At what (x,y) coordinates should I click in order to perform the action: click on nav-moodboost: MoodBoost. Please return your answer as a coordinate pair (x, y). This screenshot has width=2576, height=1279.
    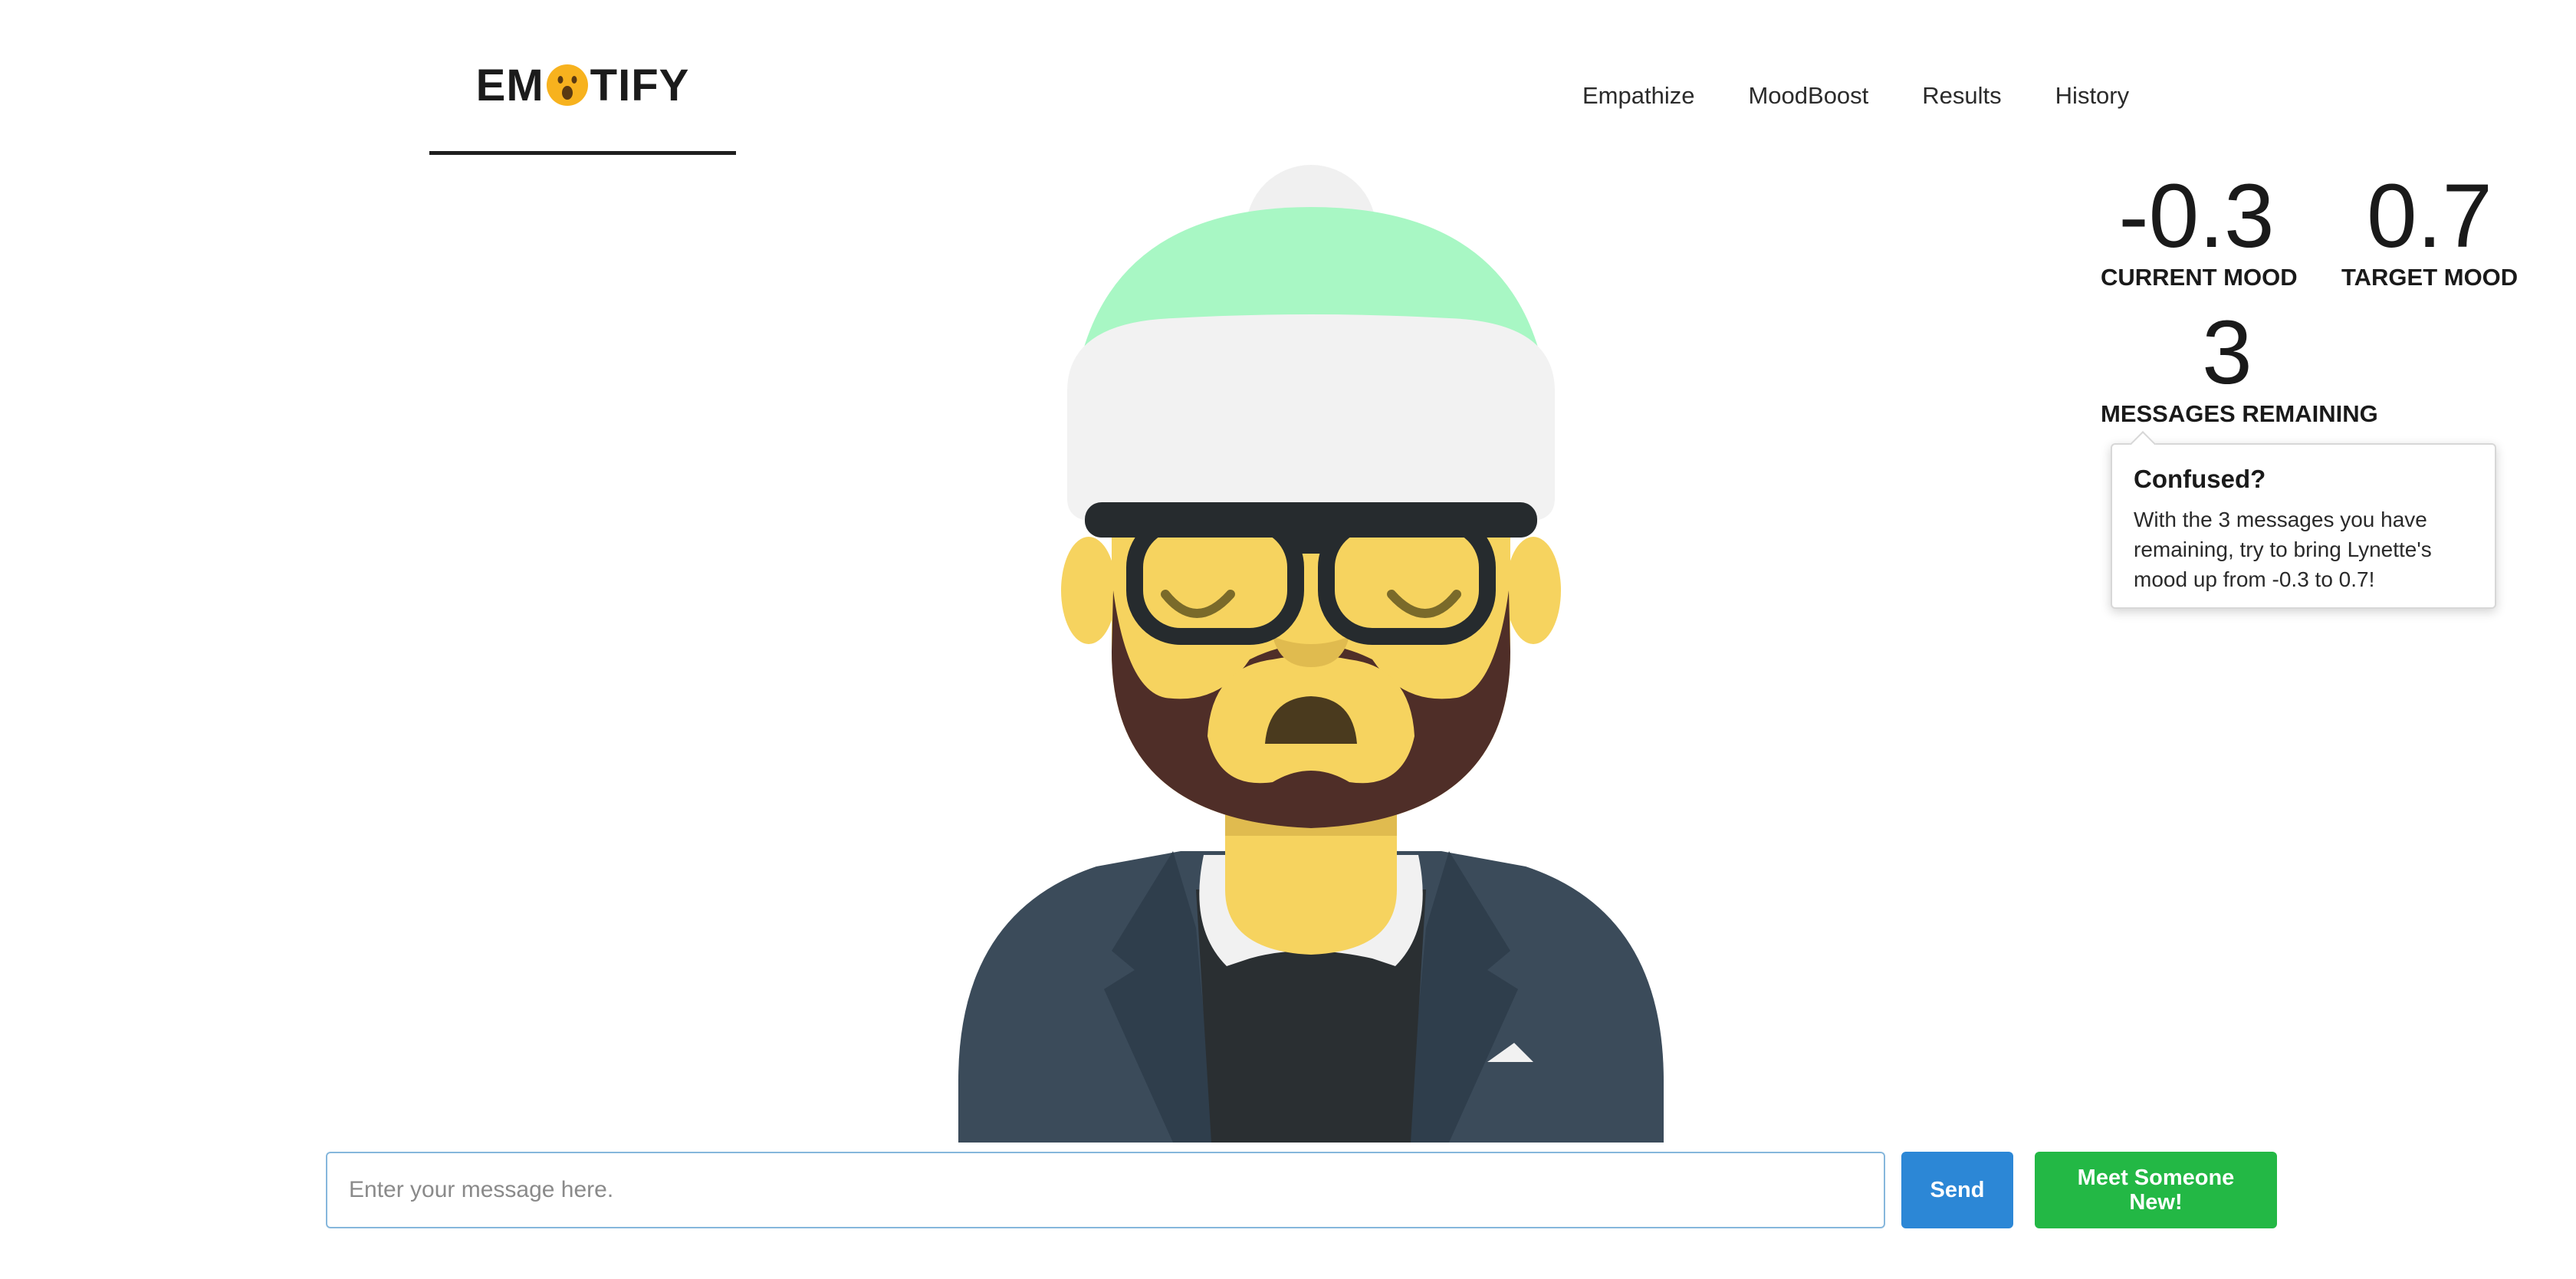
    Looking at the image, I should click on (1808, 96).